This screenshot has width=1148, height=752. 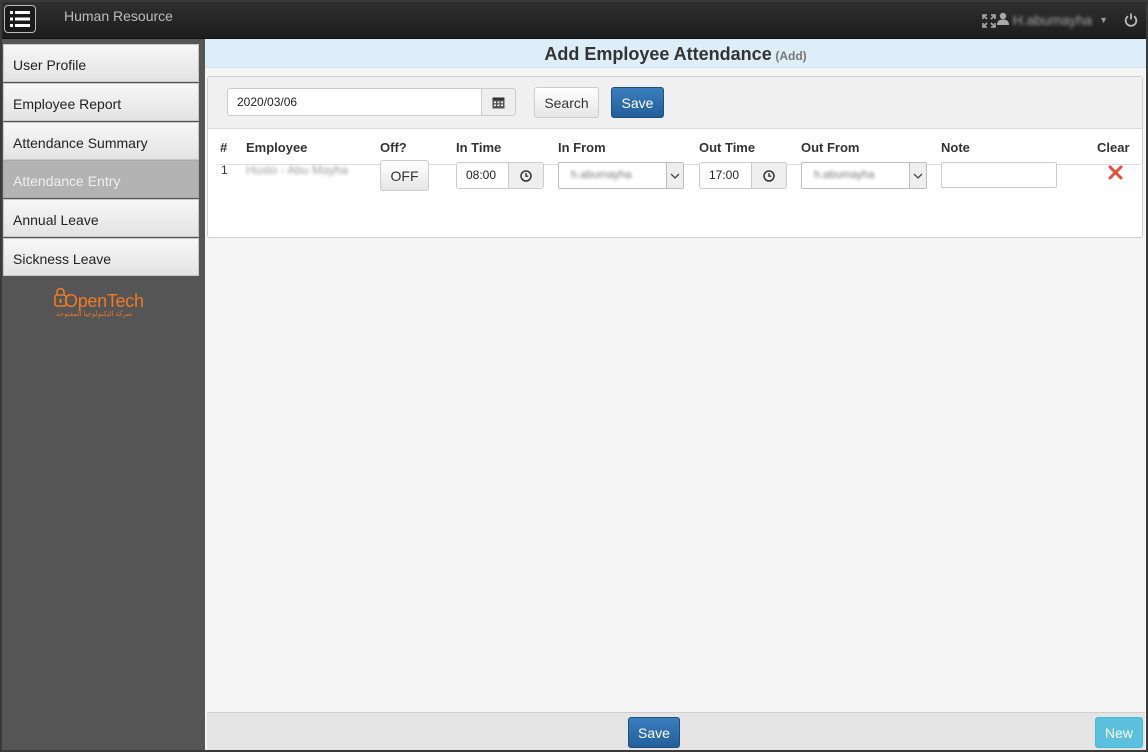 What do you see at coordinates (404, 175) in the screenshot?
I see `off-toggle-button: OFF` at bounding box center [404, 175].